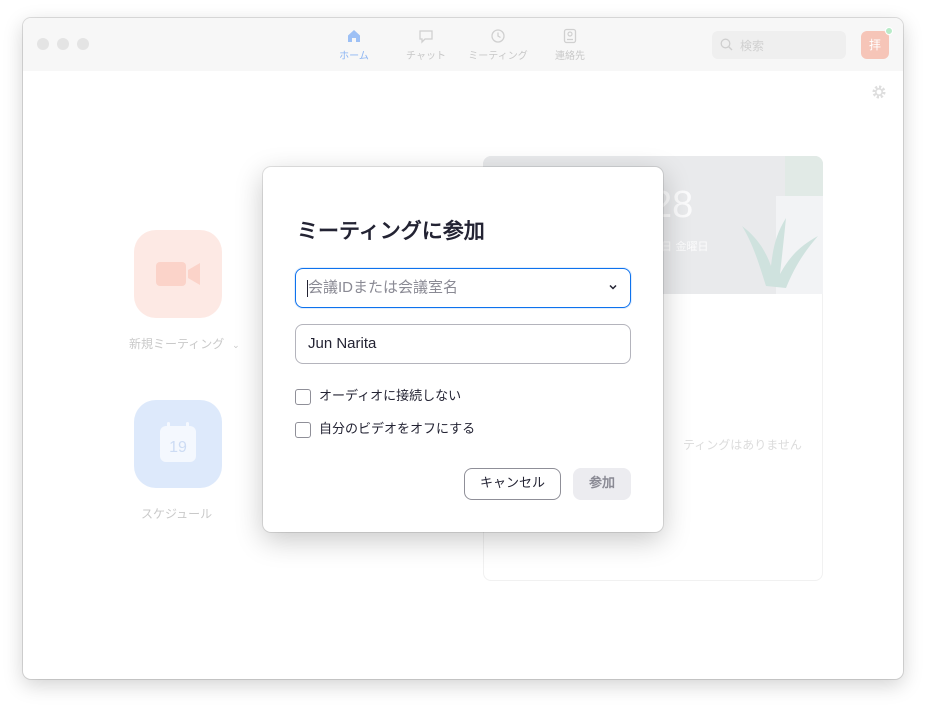  I want to click on tab-meetings-label: ミーティング, so click(498, 56).